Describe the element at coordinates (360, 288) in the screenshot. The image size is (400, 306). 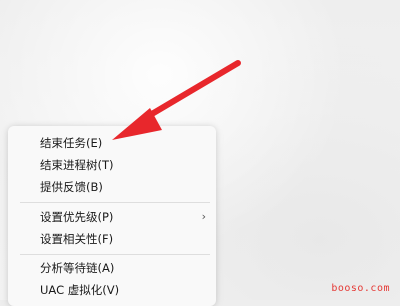
I see `watermark-text: booso.com` at that location.